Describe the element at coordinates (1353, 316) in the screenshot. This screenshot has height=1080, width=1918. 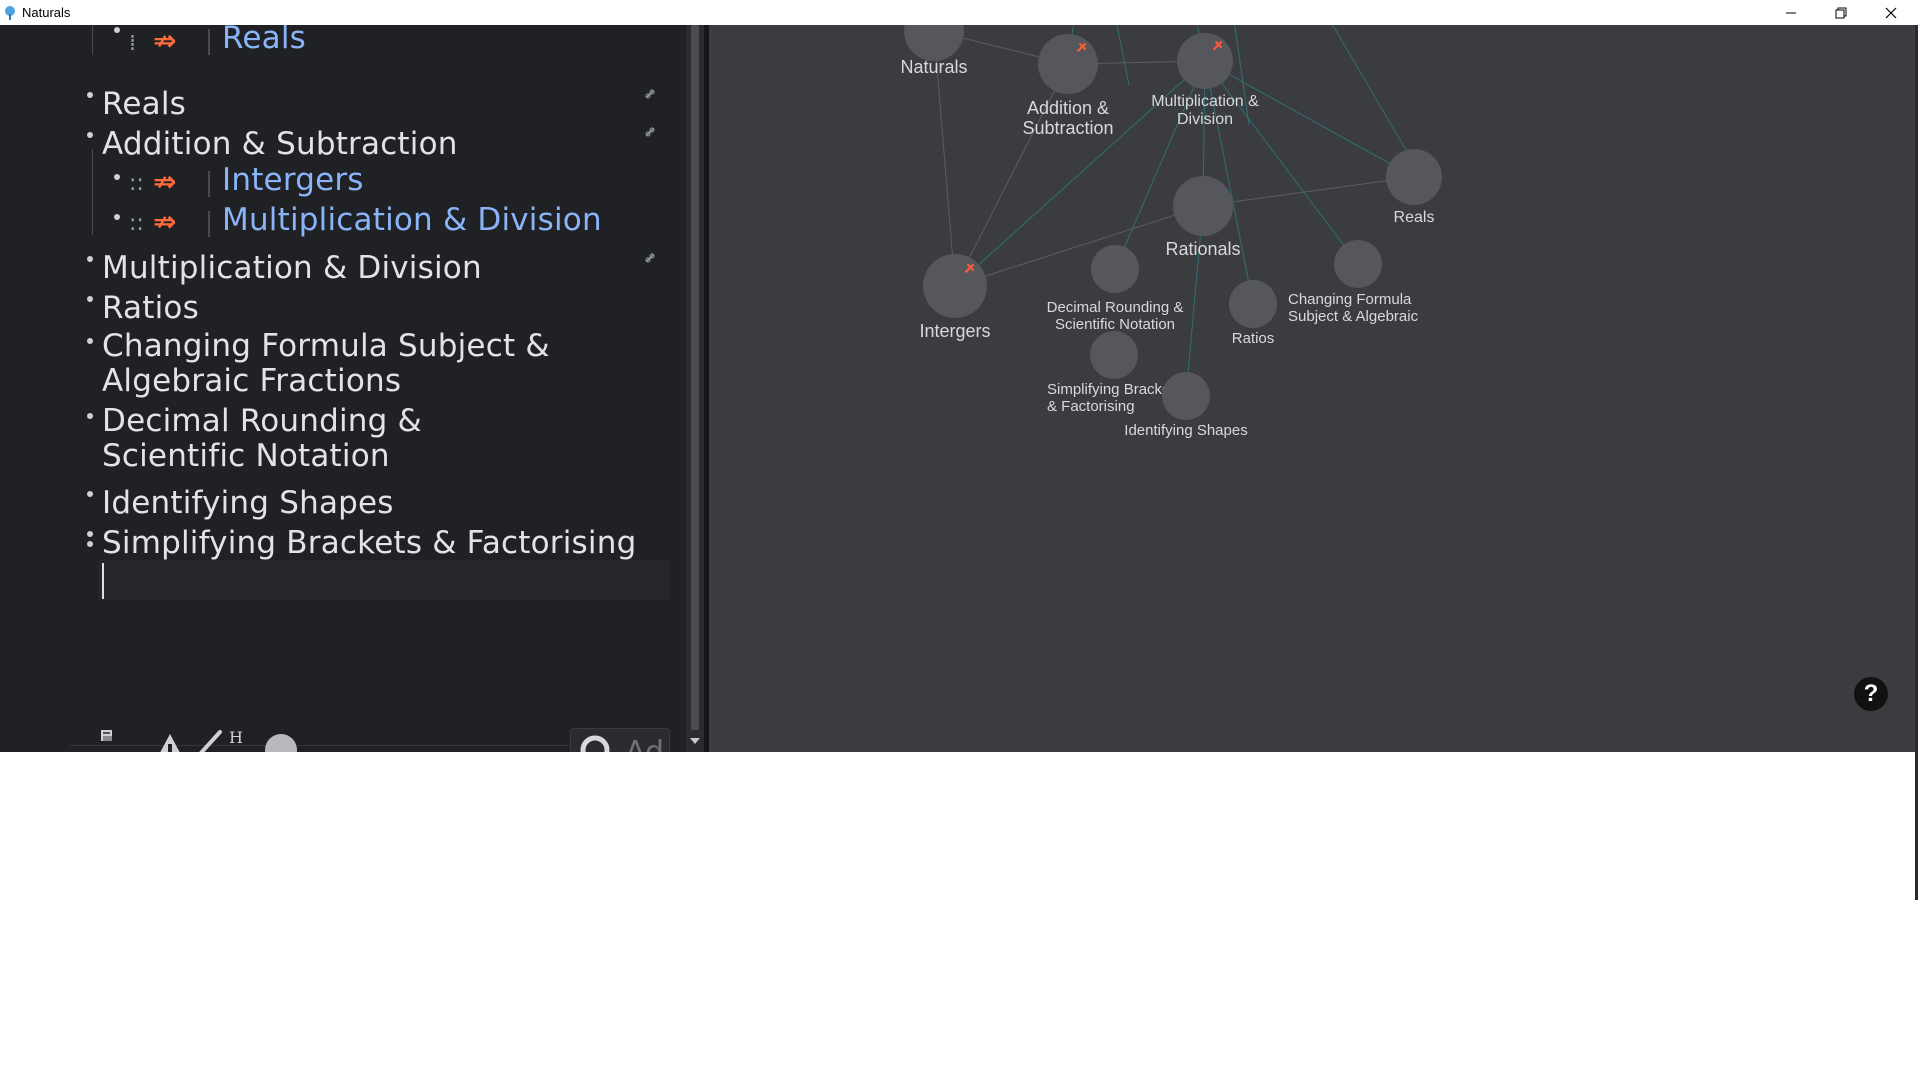
I see `node-label: Subject & Algebraic` at that location.